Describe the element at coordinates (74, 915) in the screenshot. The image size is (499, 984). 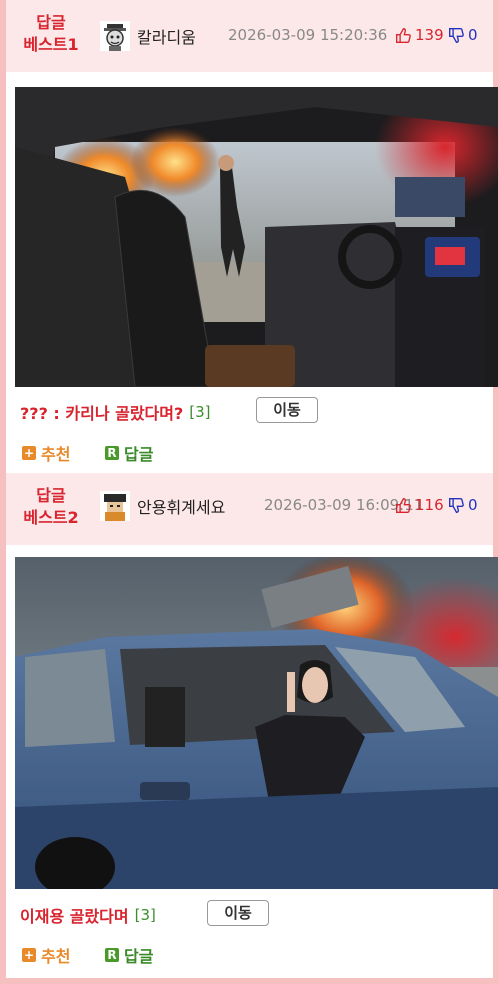
I see `post-title: 이재용 골랐다며` at that location.